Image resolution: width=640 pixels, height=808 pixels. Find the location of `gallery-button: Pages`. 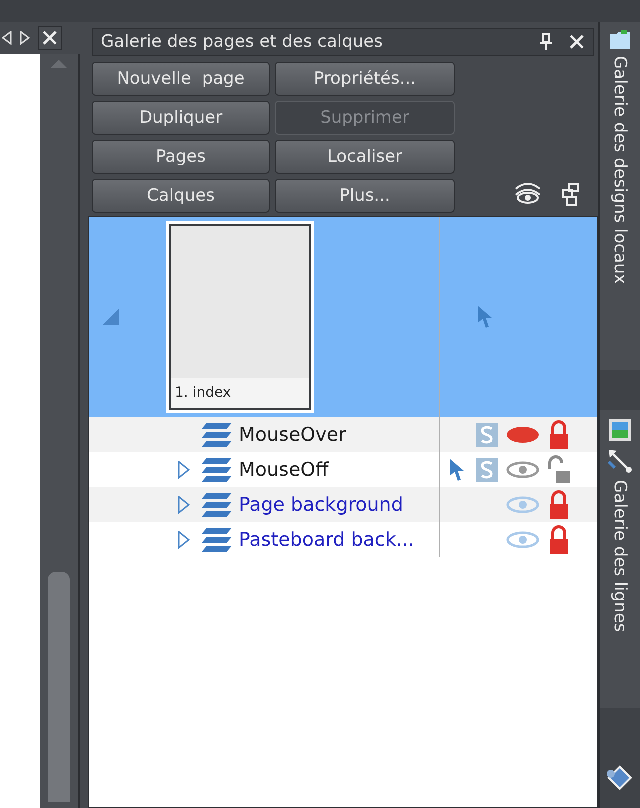

gallery-button: Pages is located at coordinates (181, 157).